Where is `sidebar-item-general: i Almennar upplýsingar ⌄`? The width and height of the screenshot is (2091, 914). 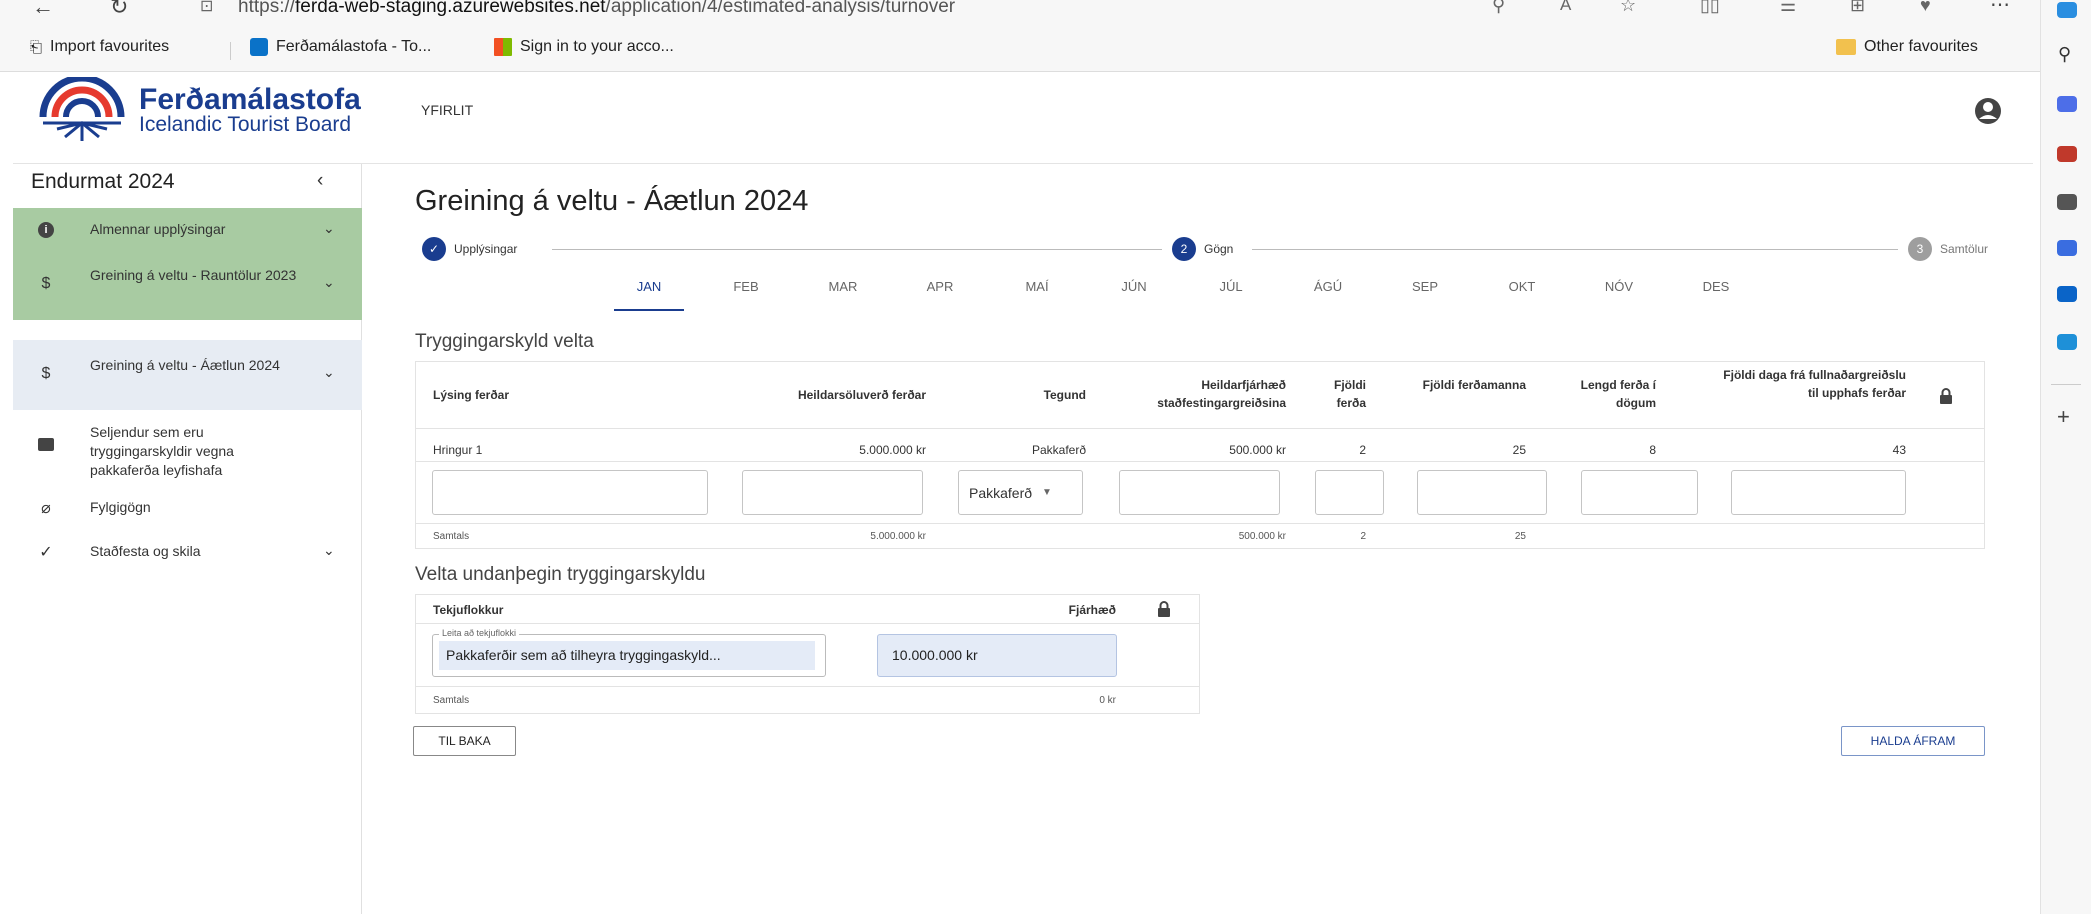 sidebar-item-general: i Almennar upplýsingar ⌄ is located at coordinates (187, 229).